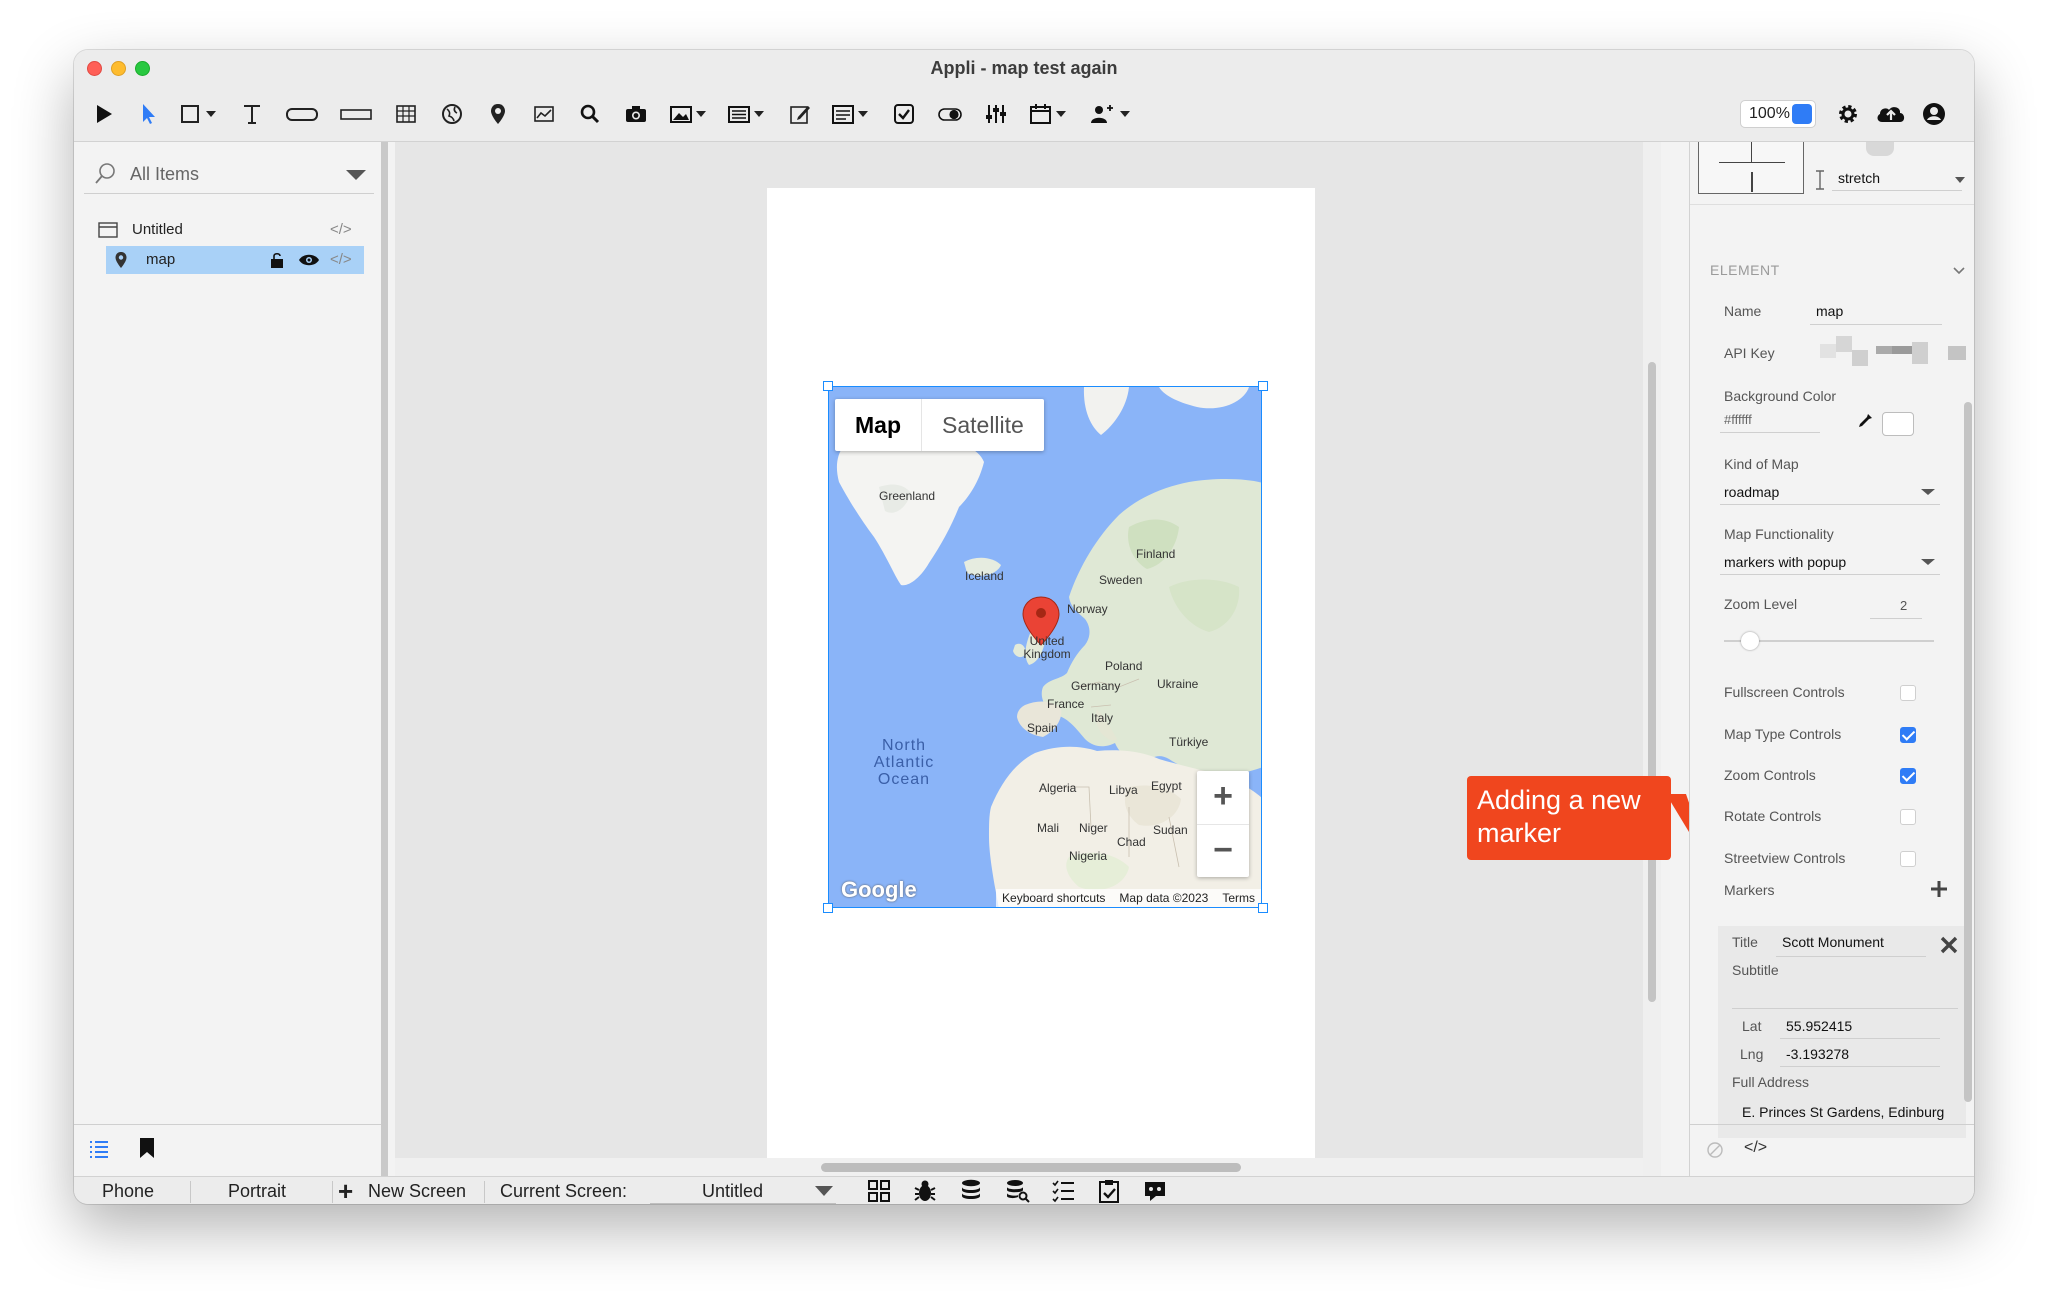 This screenshot has height=1302, width=2048. Describe the element at coordinates (345, 1190) in the screenshot. I see `add-icon: +` at that location.